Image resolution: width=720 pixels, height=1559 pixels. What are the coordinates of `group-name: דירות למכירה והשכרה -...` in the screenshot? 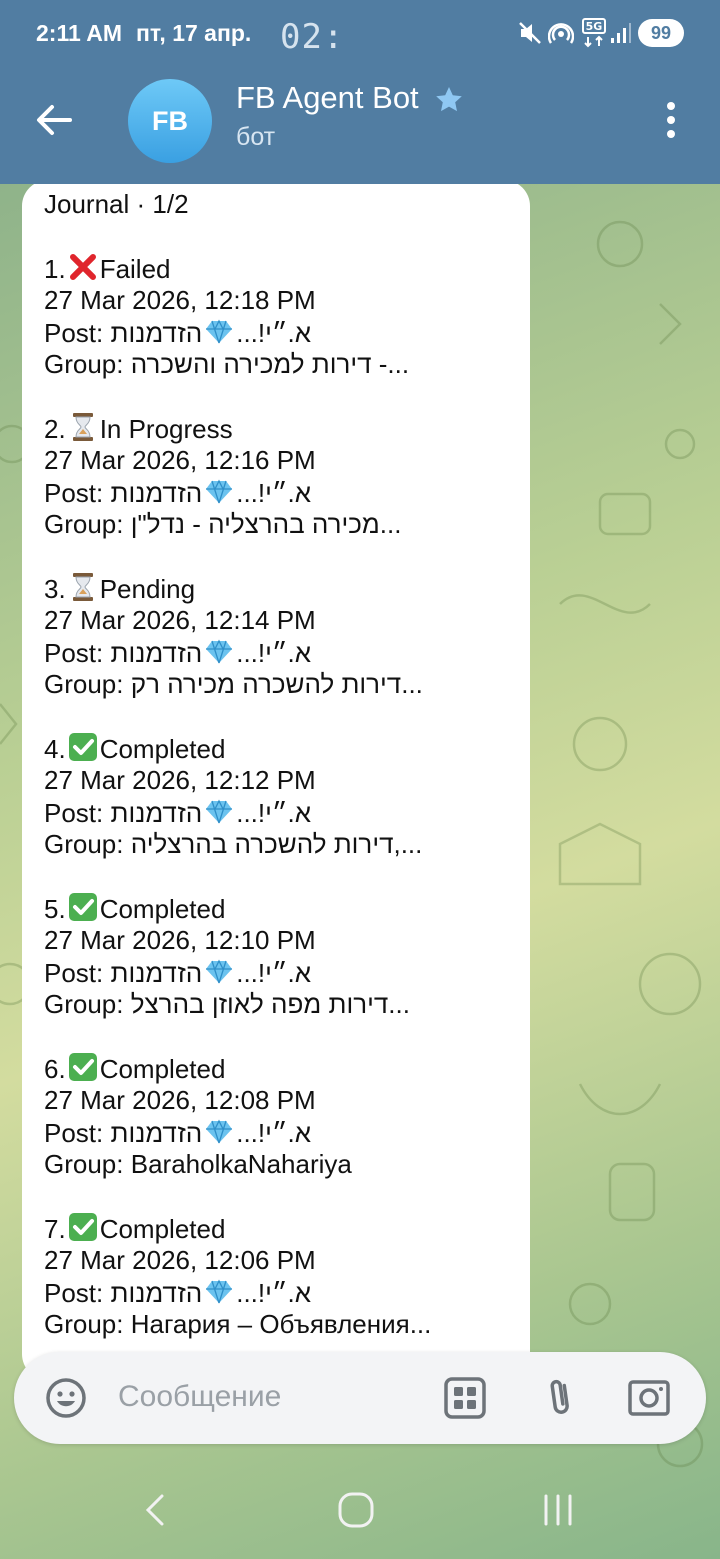 It's located at (270, 364).